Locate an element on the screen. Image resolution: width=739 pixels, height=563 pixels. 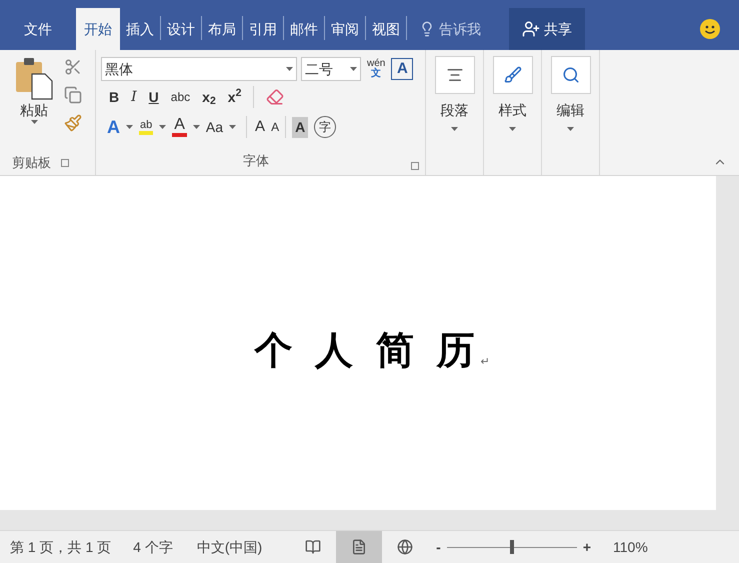
paragraph-mark: ↵ is located at coordinates (485, 362).